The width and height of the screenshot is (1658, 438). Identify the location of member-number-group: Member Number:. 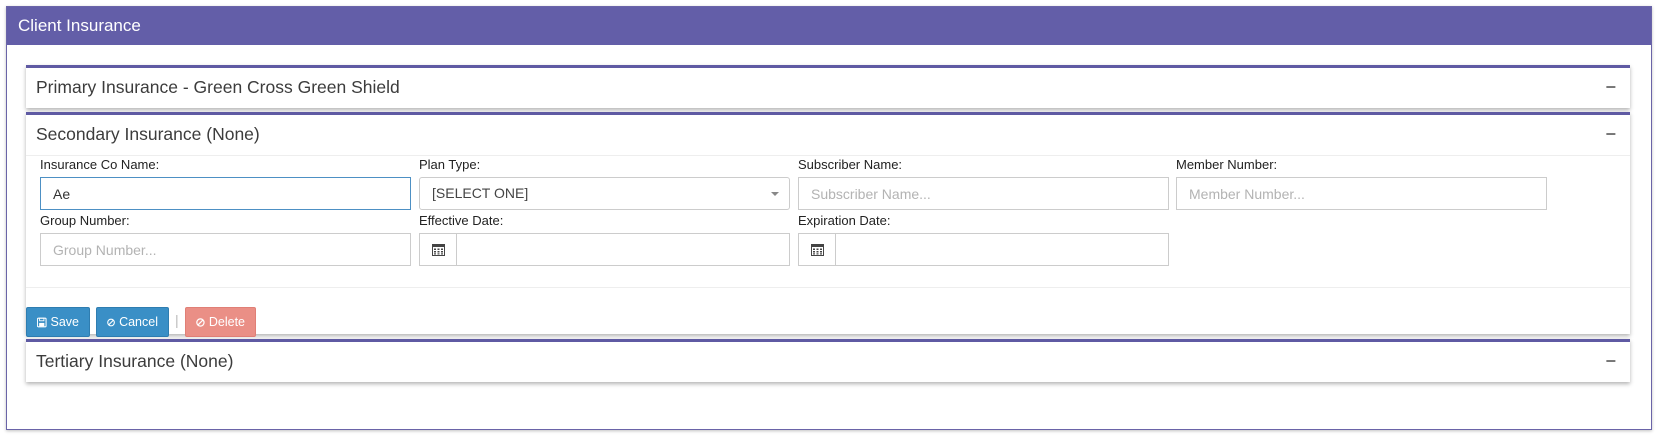
(1361, 183).